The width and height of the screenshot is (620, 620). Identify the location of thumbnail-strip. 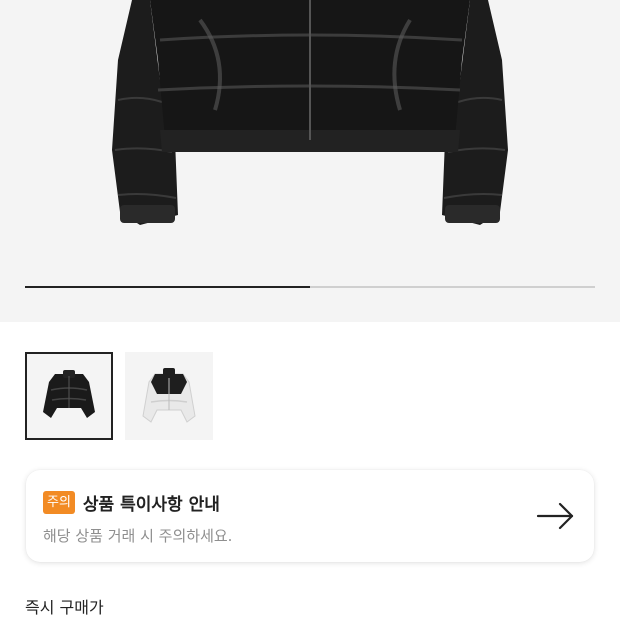
(119, 396).